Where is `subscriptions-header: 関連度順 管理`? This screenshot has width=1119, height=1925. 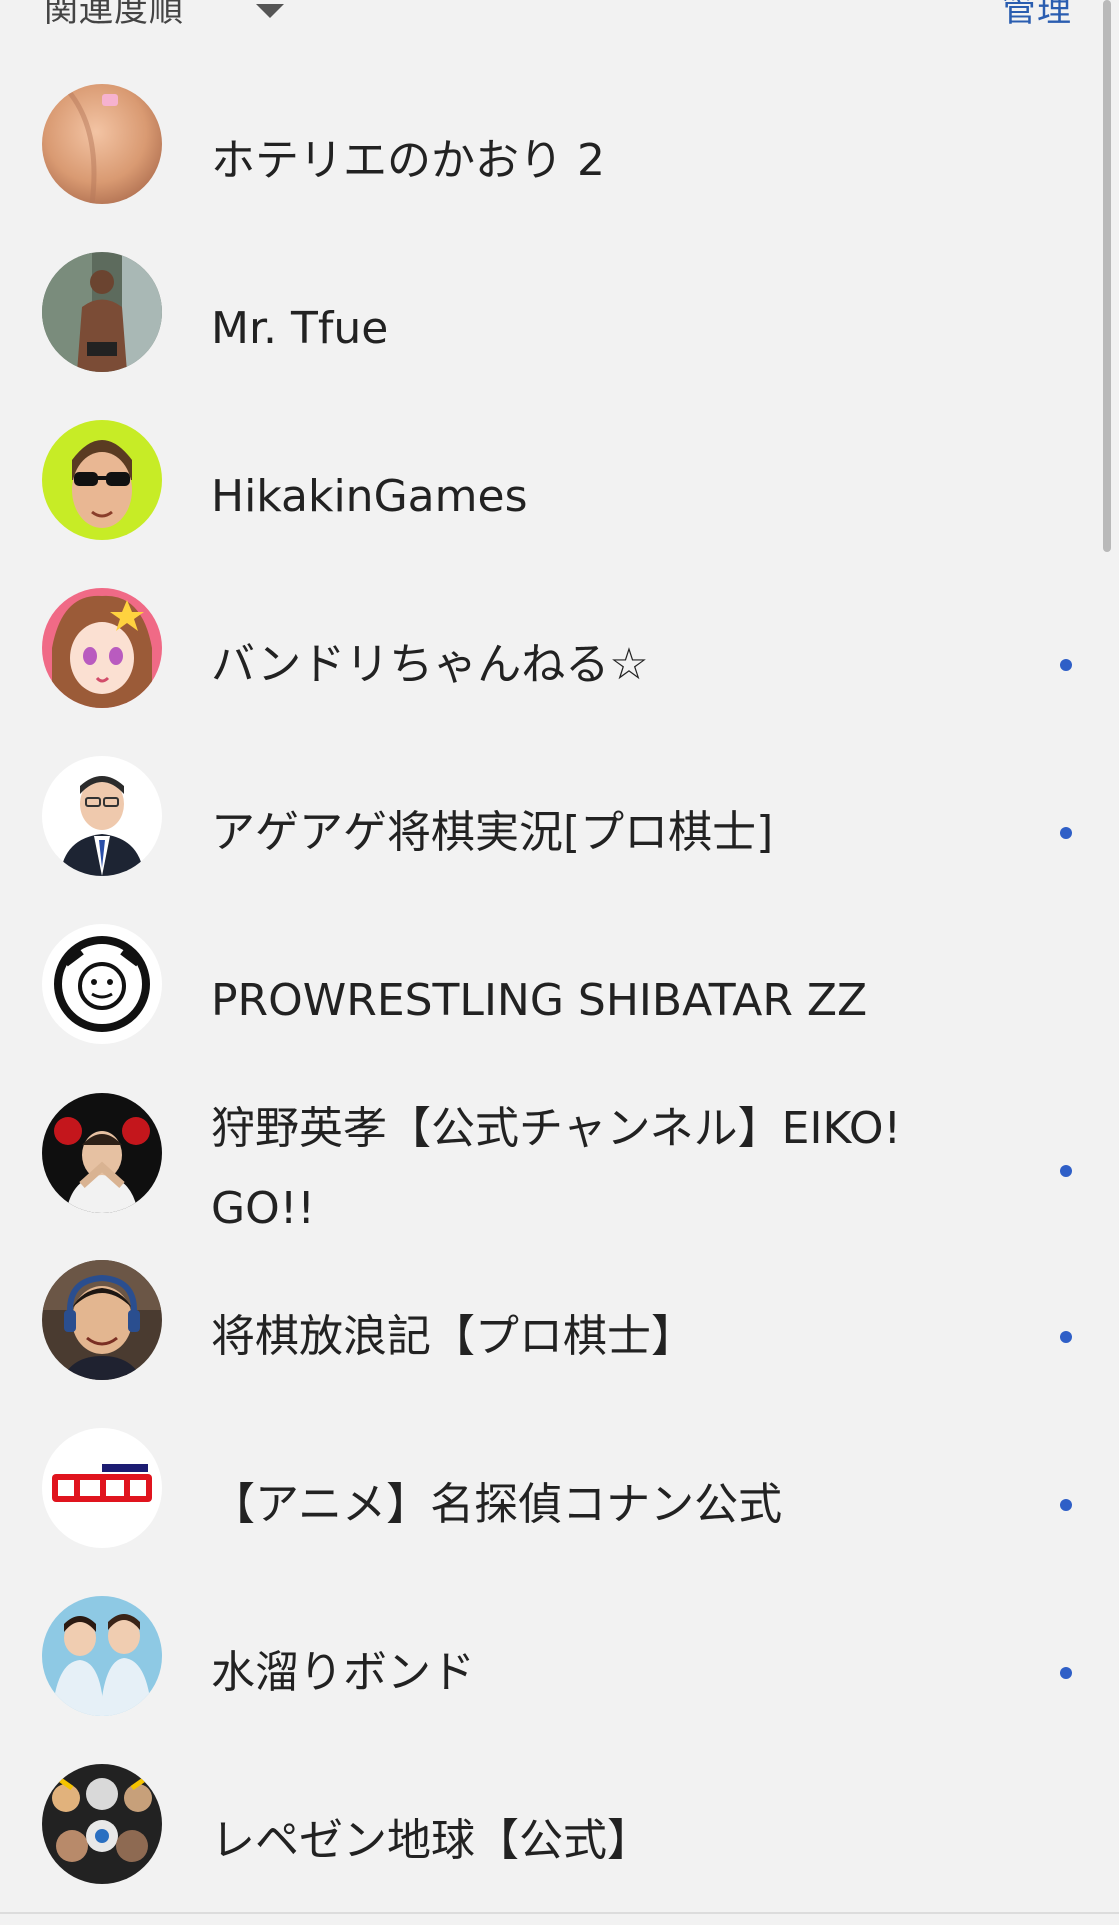 subscriptions-header: 関連度順 管理 is located at coordinates (559, 20).